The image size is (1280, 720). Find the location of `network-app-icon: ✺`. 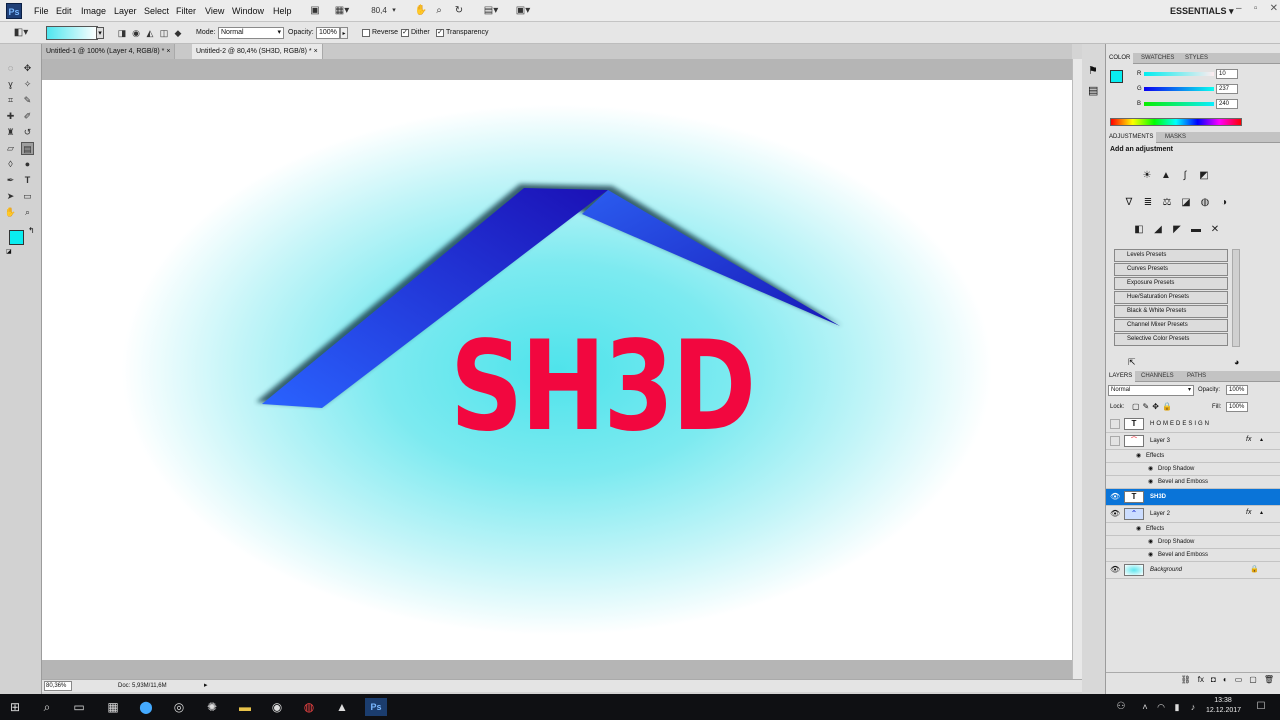

network-app-icon: ✺ is located at coordinates (212, 707).